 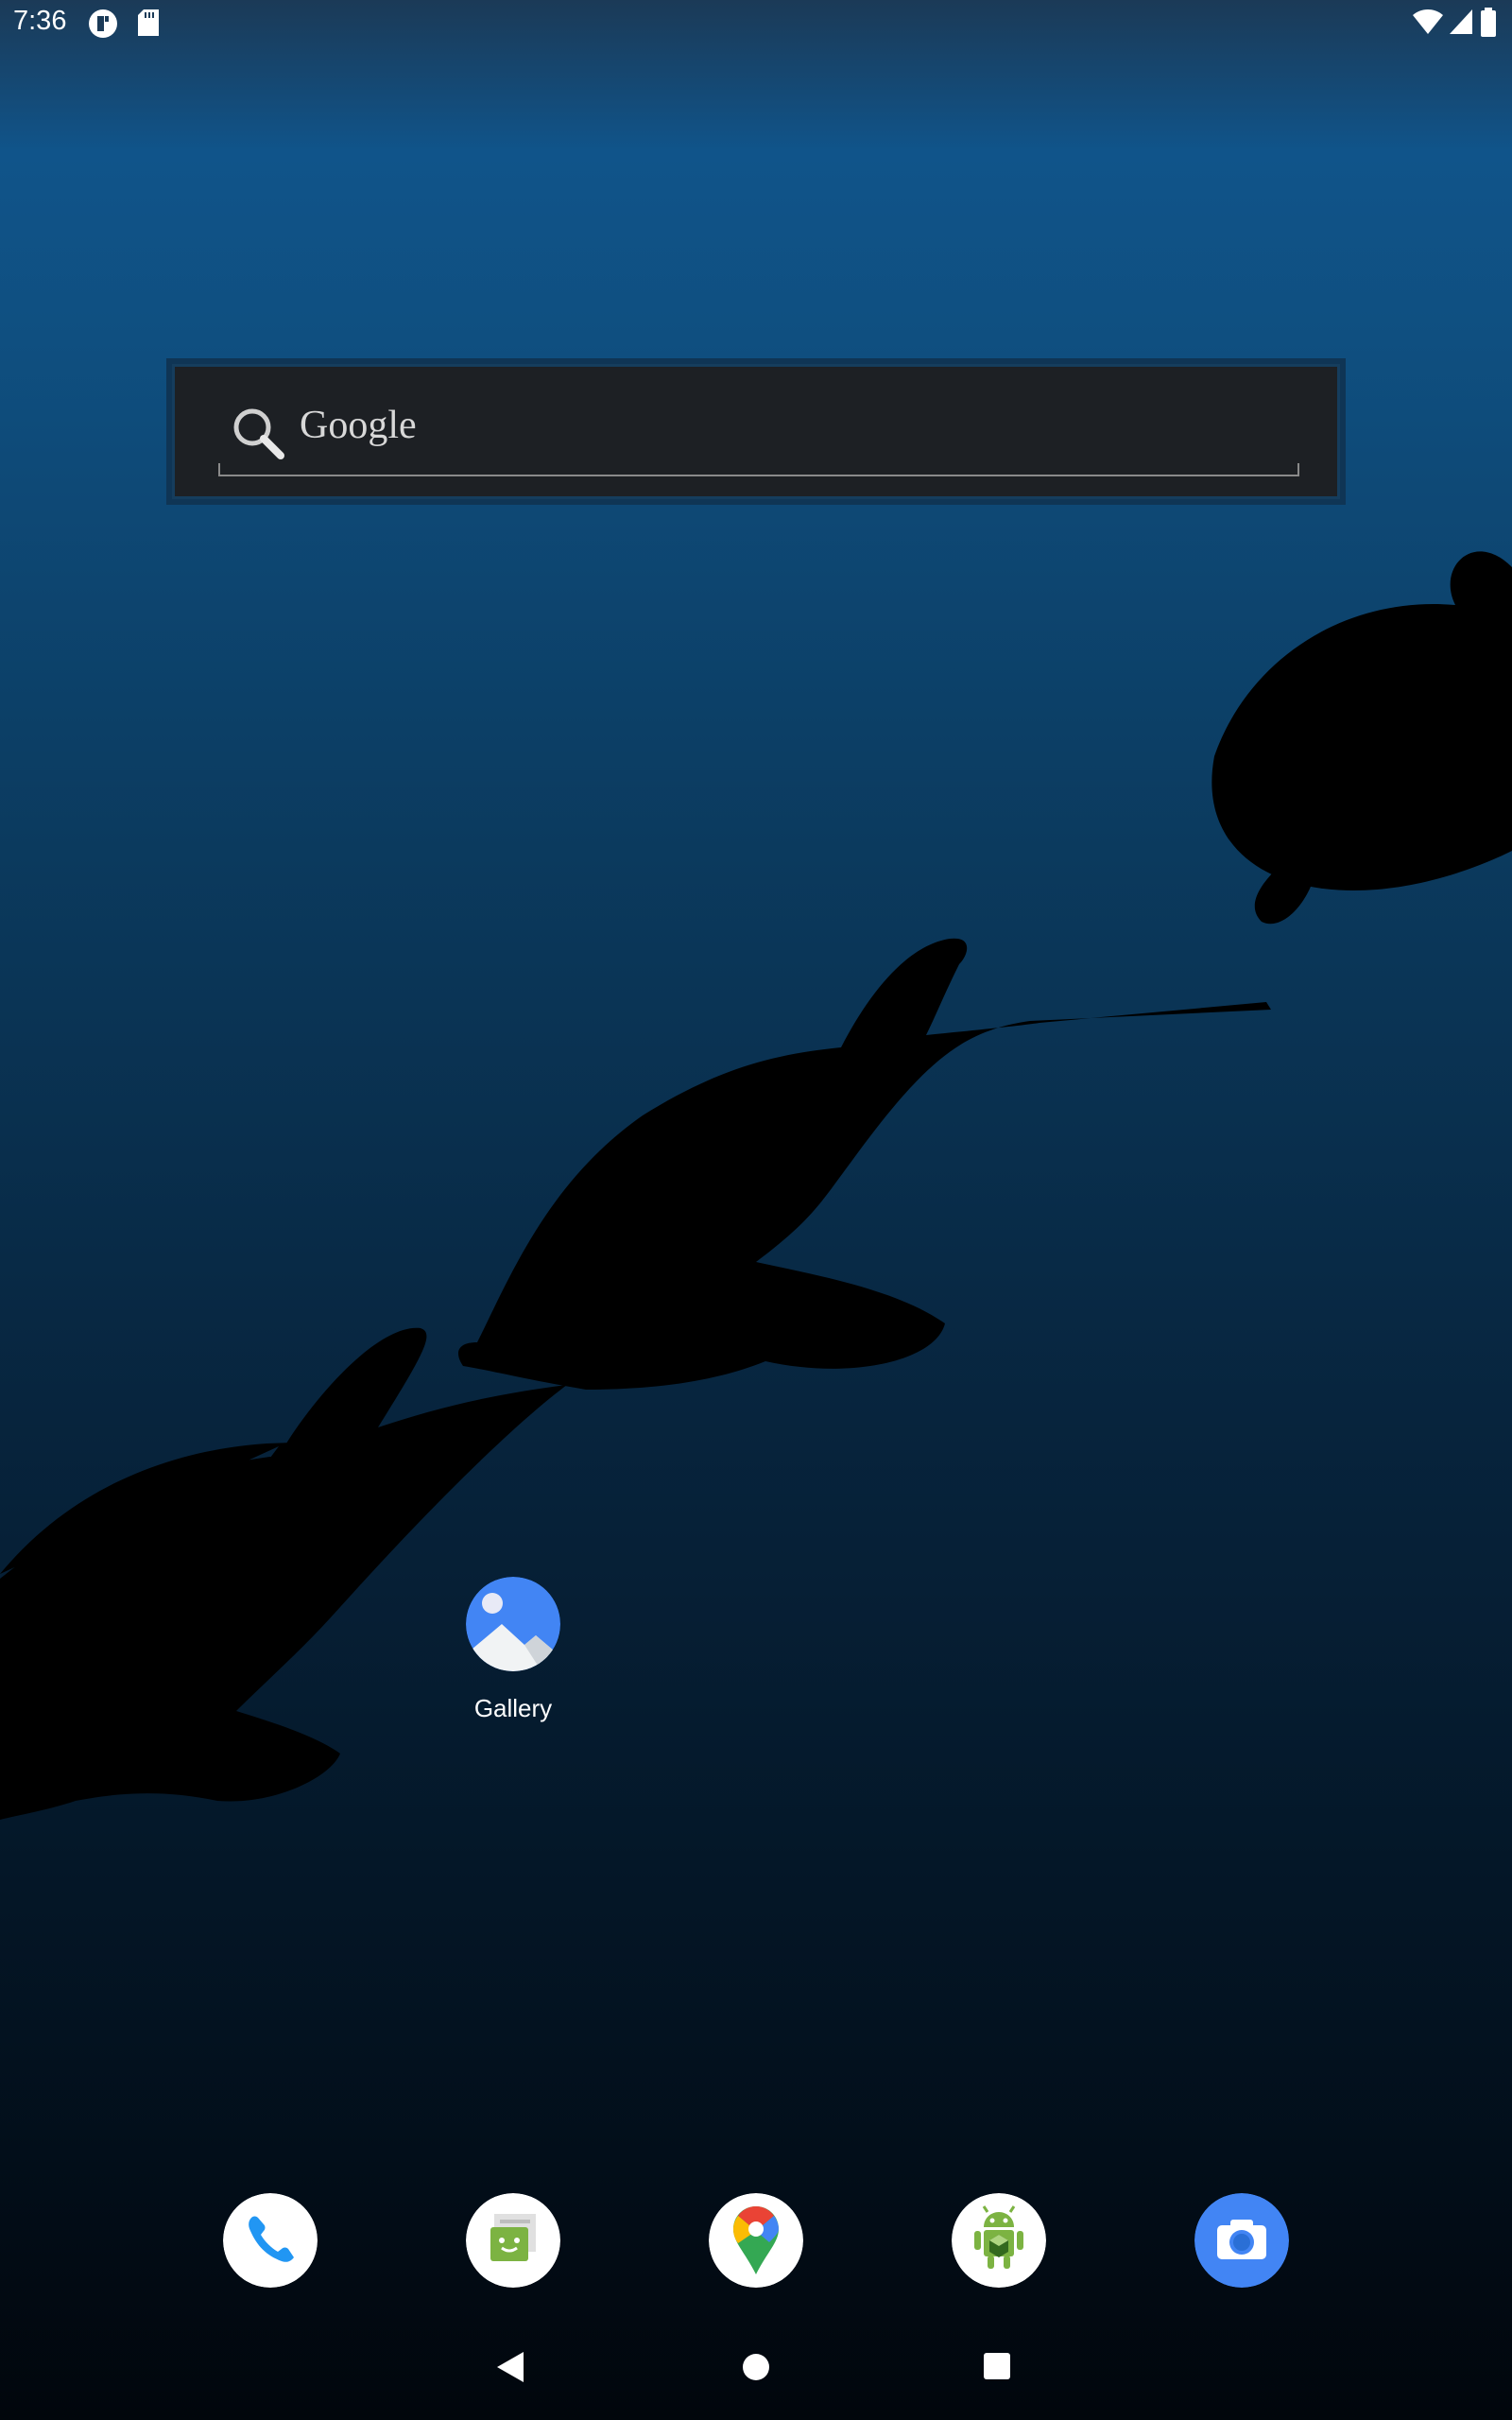 I want to click on gallery-icon, so click(x=513, y=1624).